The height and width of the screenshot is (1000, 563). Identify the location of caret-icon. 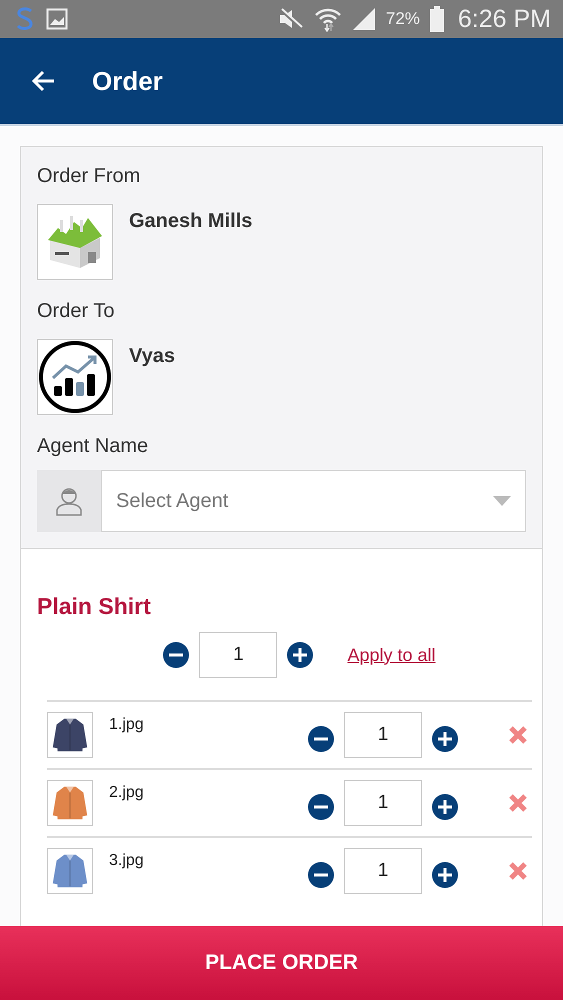
(502, 501).